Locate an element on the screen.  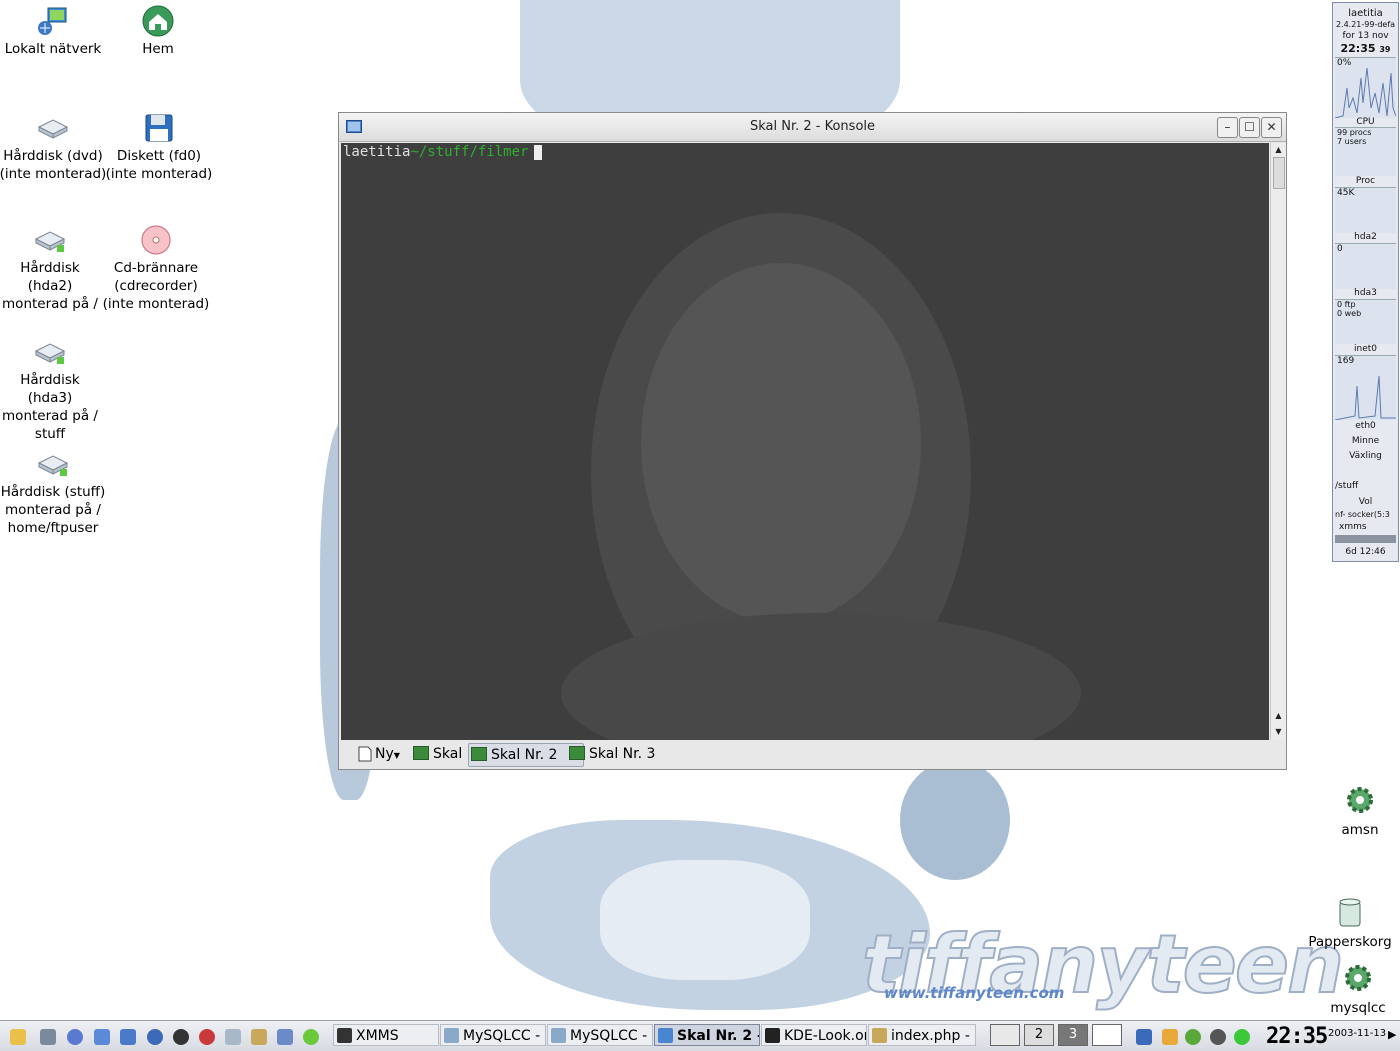
panel-arrow-icon: ▶ is located at coordinates (1392, 1034).